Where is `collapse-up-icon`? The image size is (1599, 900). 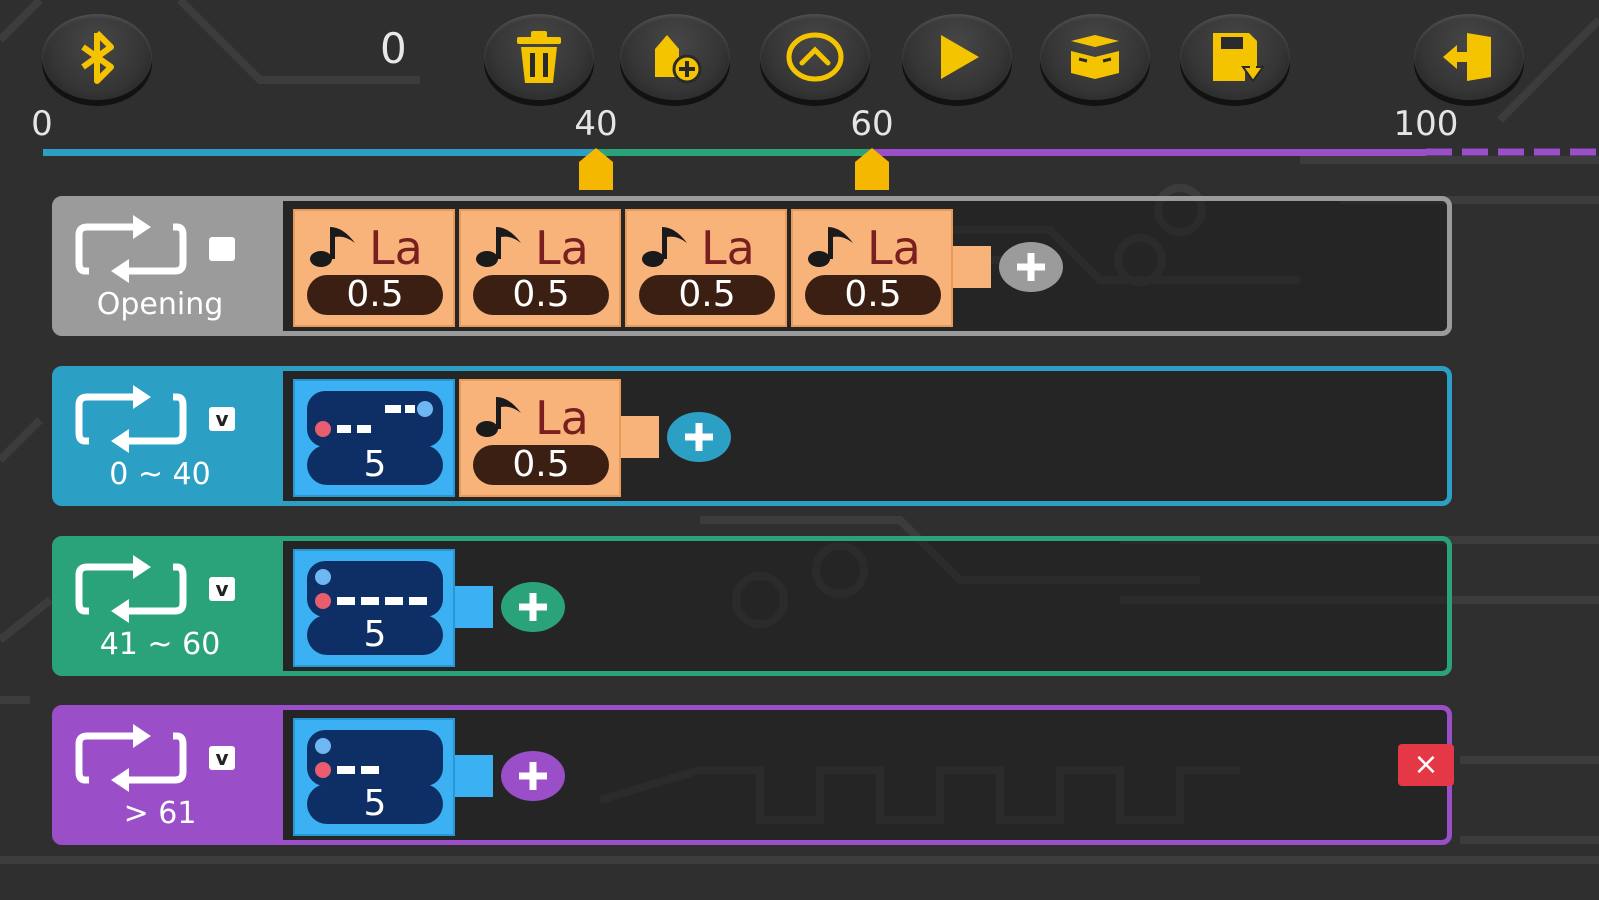 collapse-up-icon is located at coordinates (815, 57).